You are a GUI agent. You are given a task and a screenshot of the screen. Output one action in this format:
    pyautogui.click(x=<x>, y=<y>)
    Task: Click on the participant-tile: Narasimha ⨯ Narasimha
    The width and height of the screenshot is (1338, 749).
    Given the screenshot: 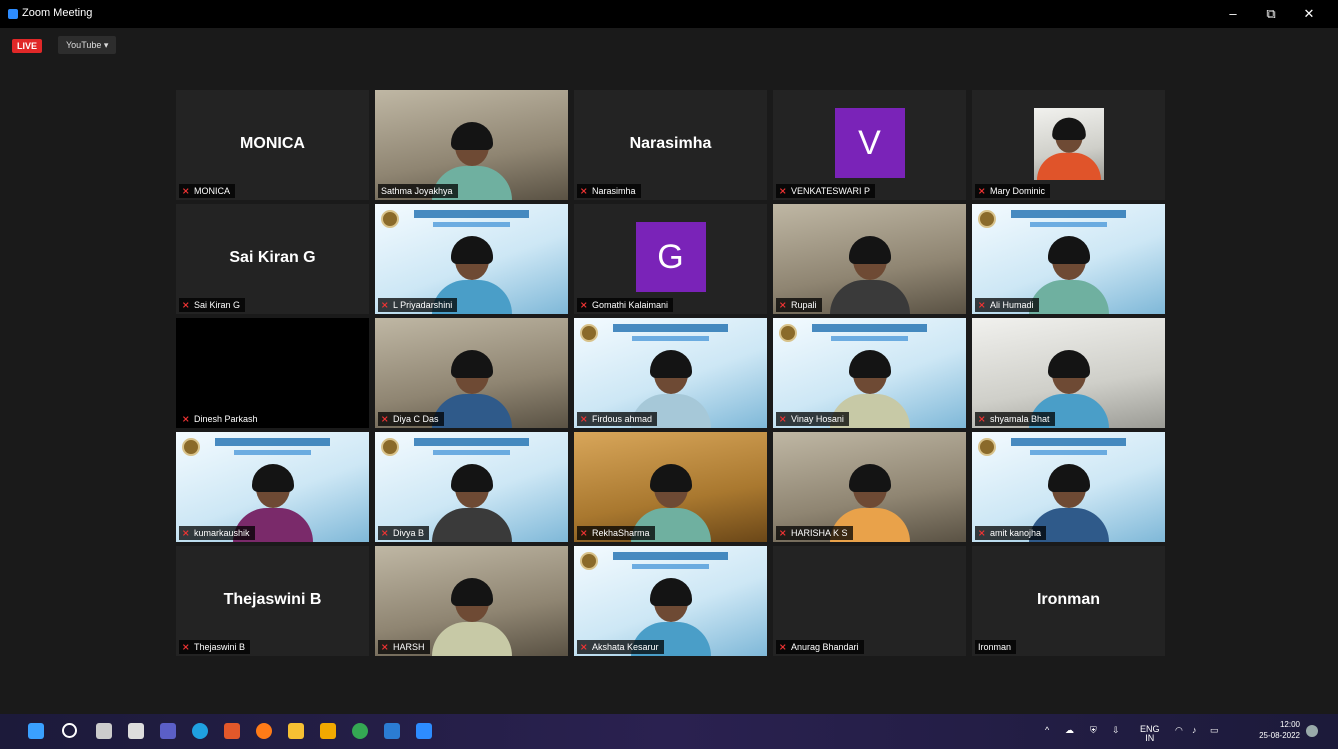 What is the action you would take?
    pyautogui.click(x=670, y=145)
    